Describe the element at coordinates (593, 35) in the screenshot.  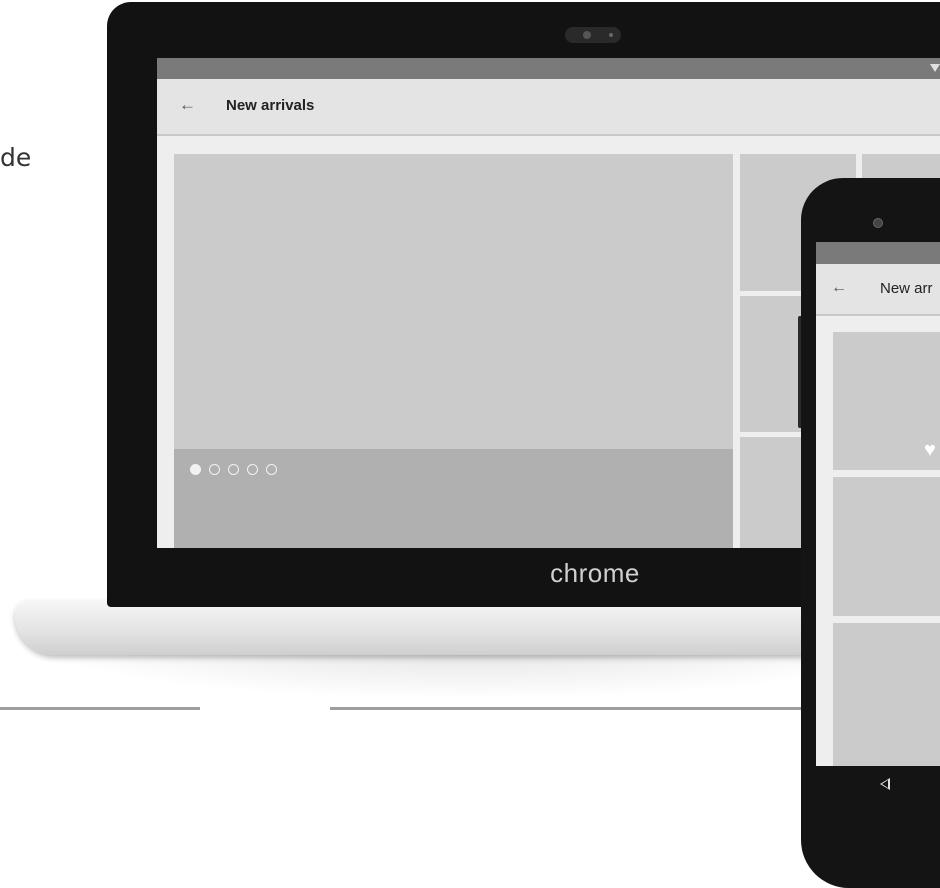
I see `laptop-webcam` at that location.